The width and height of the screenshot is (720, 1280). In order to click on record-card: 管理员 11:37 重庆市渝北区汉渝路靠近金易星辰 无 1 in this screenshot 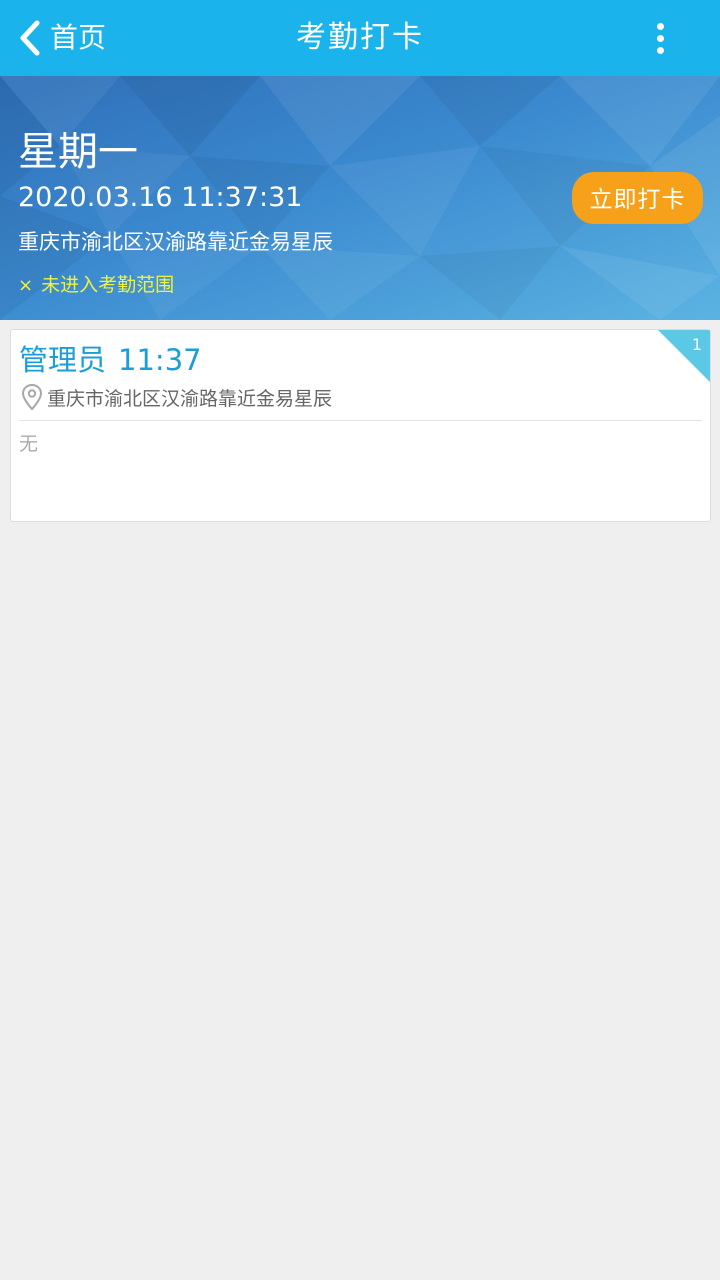, I will do `click(360, 425)`.